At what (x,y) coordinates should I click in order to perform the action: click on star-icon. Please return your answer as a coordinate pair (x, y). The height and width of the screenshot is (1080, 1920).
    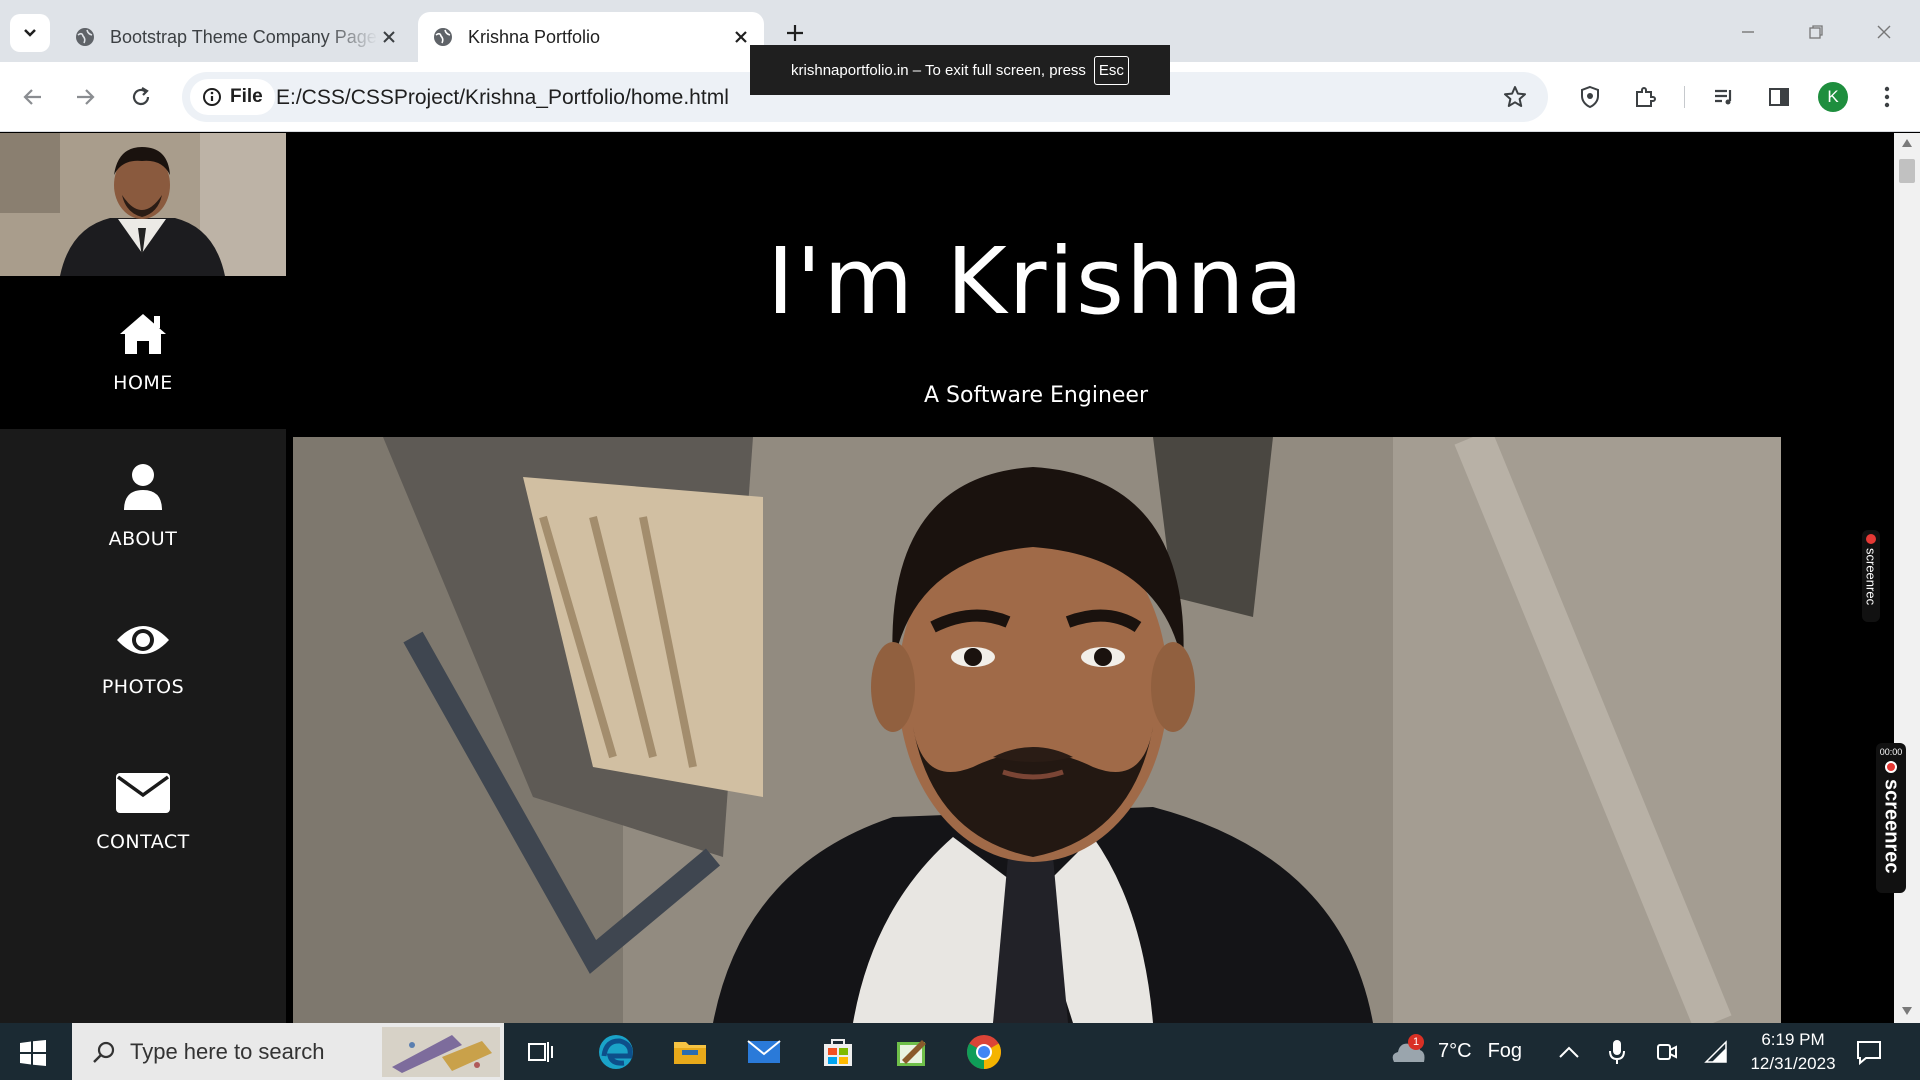
    Looking at the image, I should click on (1515, 96).